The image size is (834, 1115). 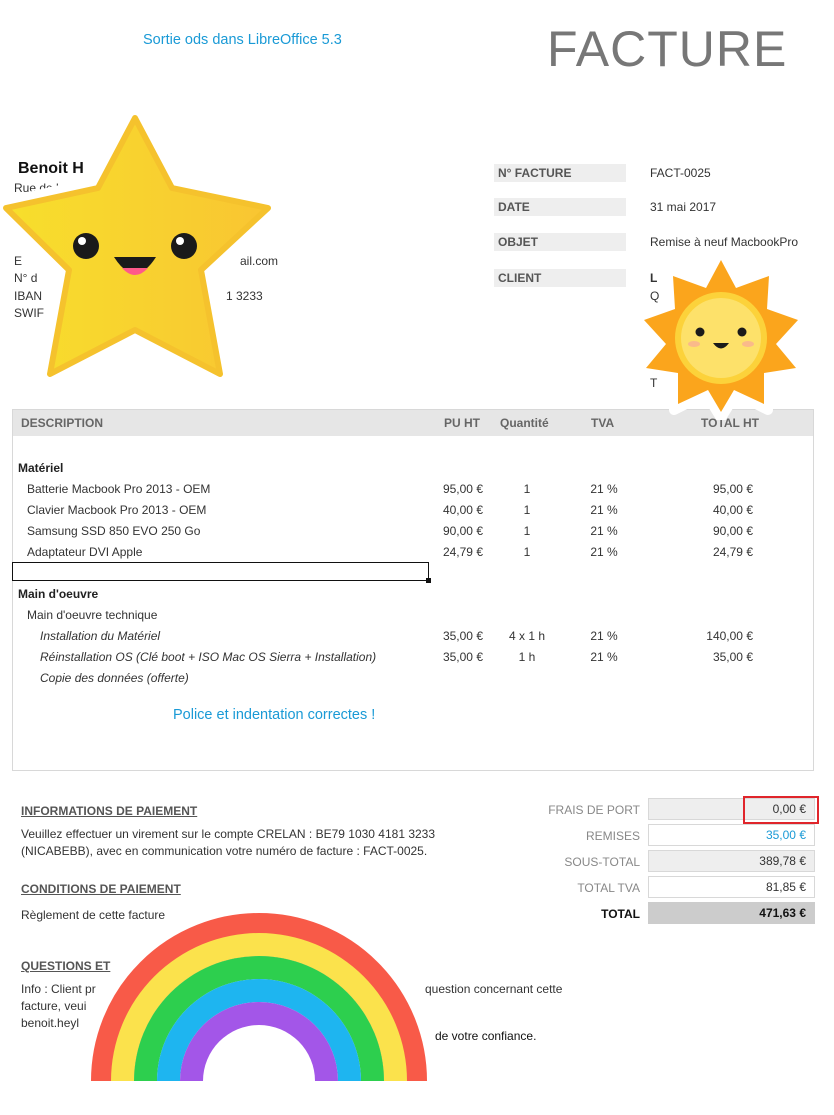 I want to click on payment-info-title: INFORMATIONS DE PAIEMENT, so click(x=109, y=811).